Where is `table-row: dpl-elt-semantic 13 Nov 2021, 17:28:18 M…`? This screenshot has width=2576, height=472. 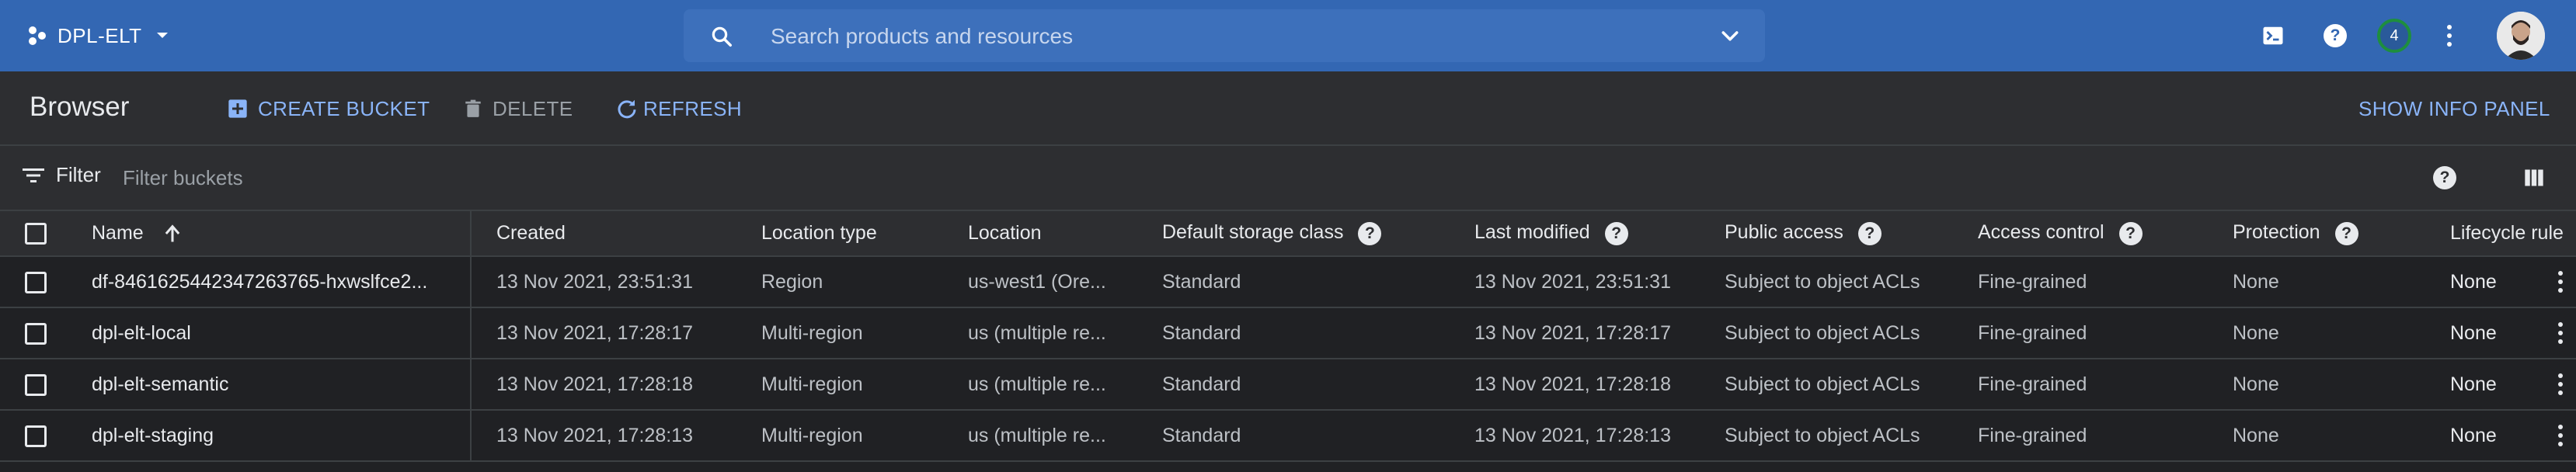 table-row: dpl-elt-semantic 13 Nov 2021, 17:28:18 M… is located at coordinates (1288, 384).